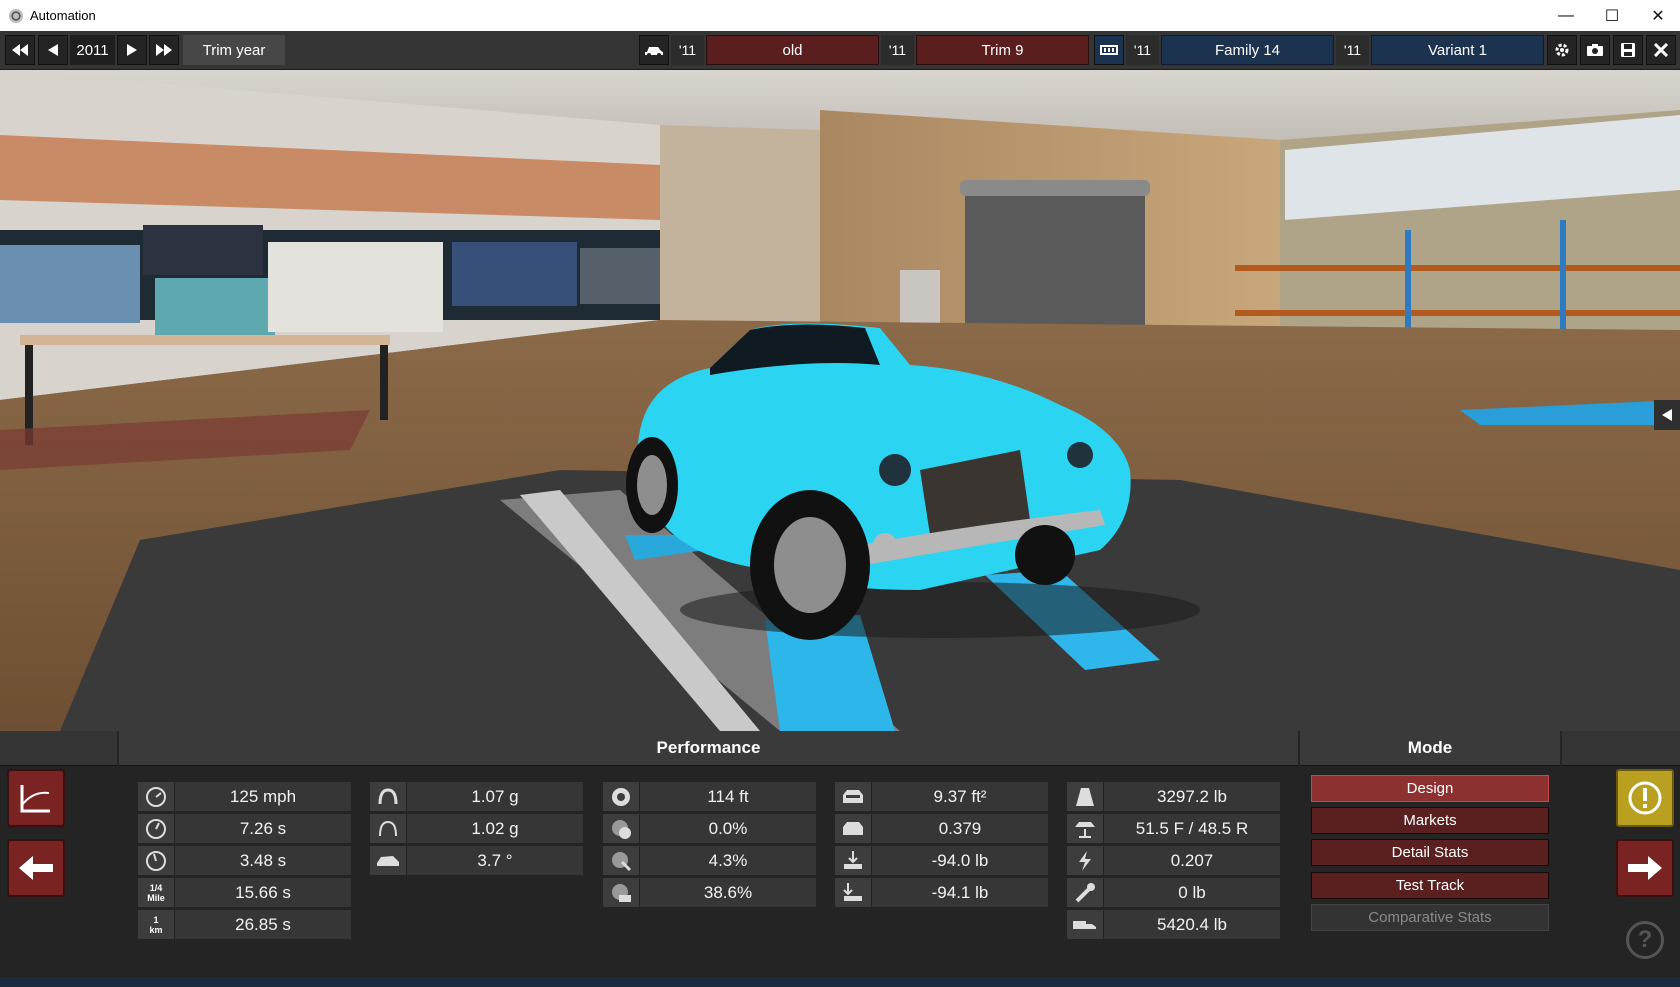 The image size is (1680, 987). I want to click on mode-test-track-button: Test Track, so click(1430, 885).